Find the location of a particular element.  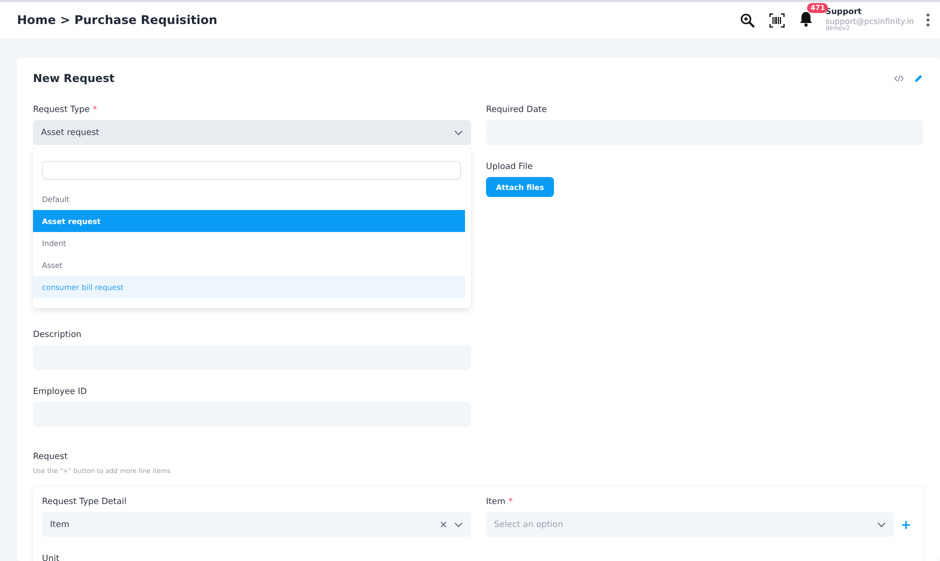

dropdown-search-field is located at coordinates (251, 170).